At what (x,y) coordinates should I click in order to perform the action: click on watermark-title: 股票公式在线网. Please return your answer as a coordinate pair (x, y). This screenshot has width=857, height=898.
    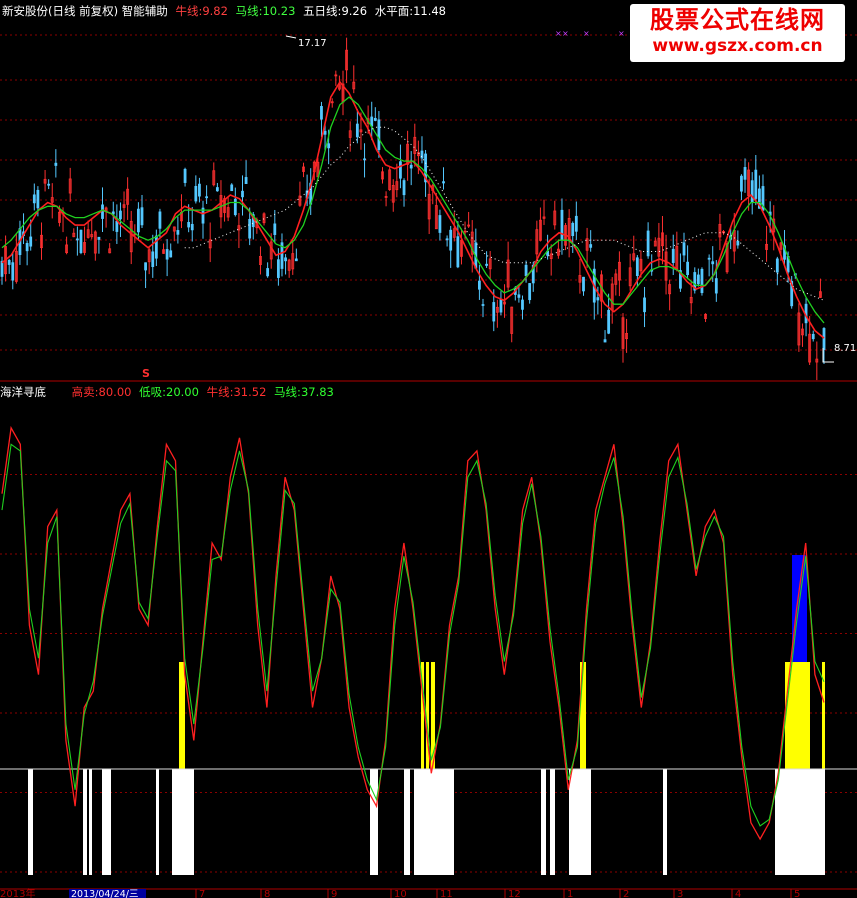
    Looking at the image, I should click on (737, 20).